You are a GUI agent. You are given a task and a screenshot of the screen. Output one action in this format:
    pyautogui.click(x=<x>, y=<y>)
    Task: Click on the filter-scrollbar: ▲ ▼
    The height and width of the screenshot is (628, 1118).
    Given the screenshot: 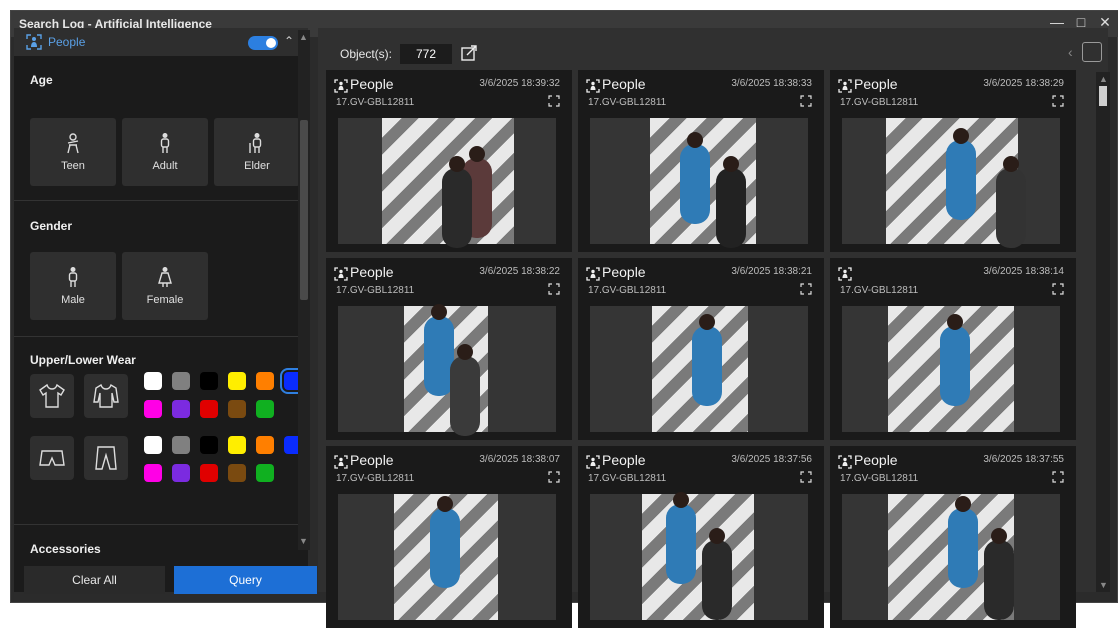 What is the action you would take?
    pyautogui.click(x=304, y=290)
    